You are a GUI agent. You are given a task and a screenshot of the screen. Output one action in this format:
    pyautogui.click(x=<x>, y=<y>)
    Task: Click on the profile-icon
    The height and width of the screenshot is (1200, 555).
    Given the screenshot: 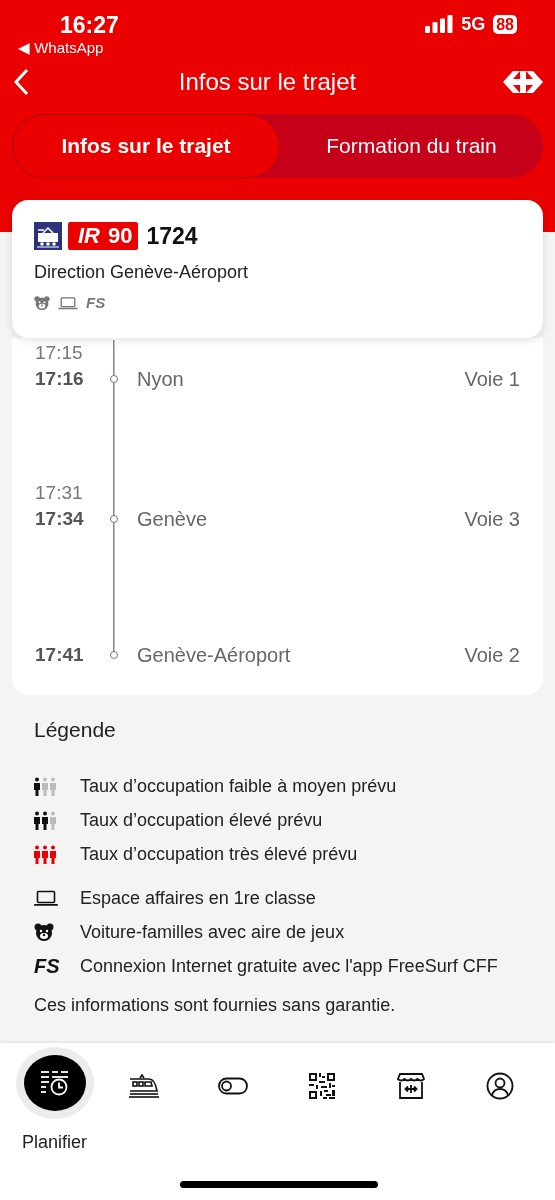 What is the action you would take?
    pyautogui.click(x=500, y=1086)
    